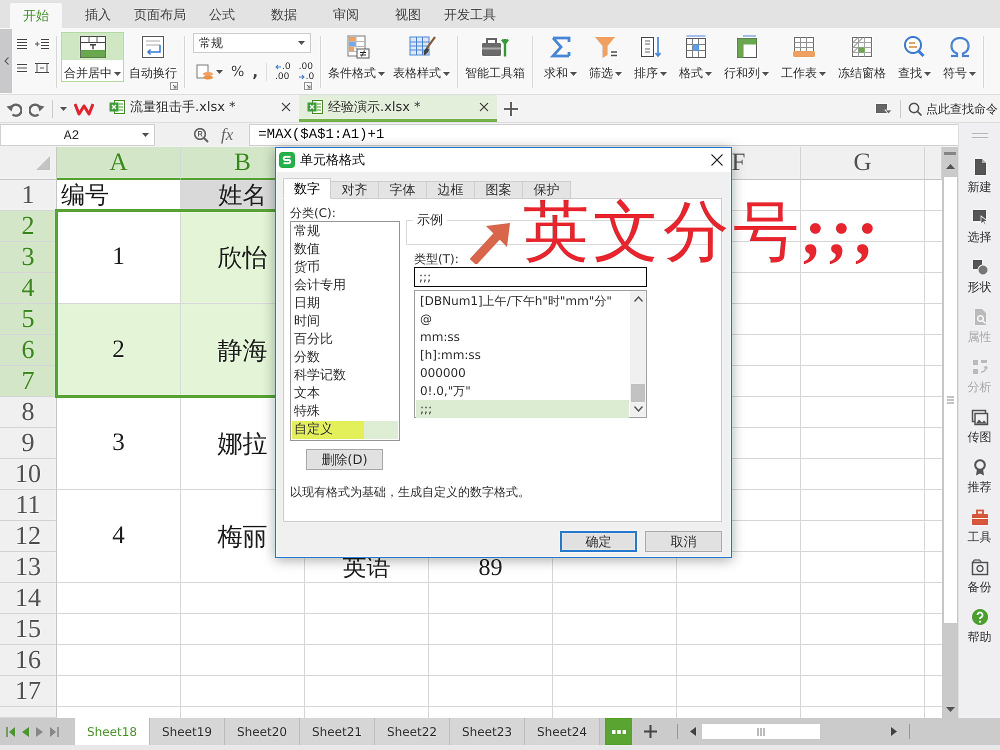 The height and width of the screenshot is (750, 1000). I want to click on insert-function-button: fx, so click(227, 135).